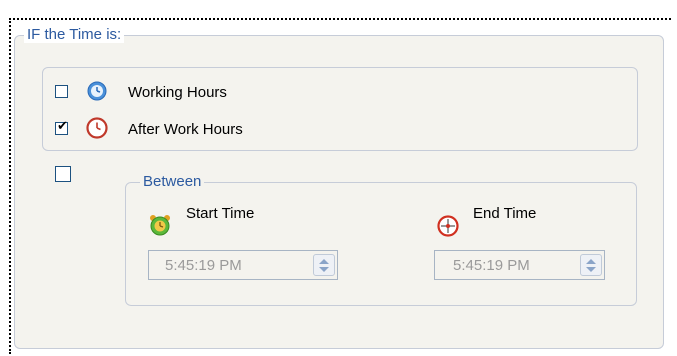  What do you see at coordinates (220, 213) in the screenshot?
I see `start-time-label: Start Time` at bounding box center [220, 213].